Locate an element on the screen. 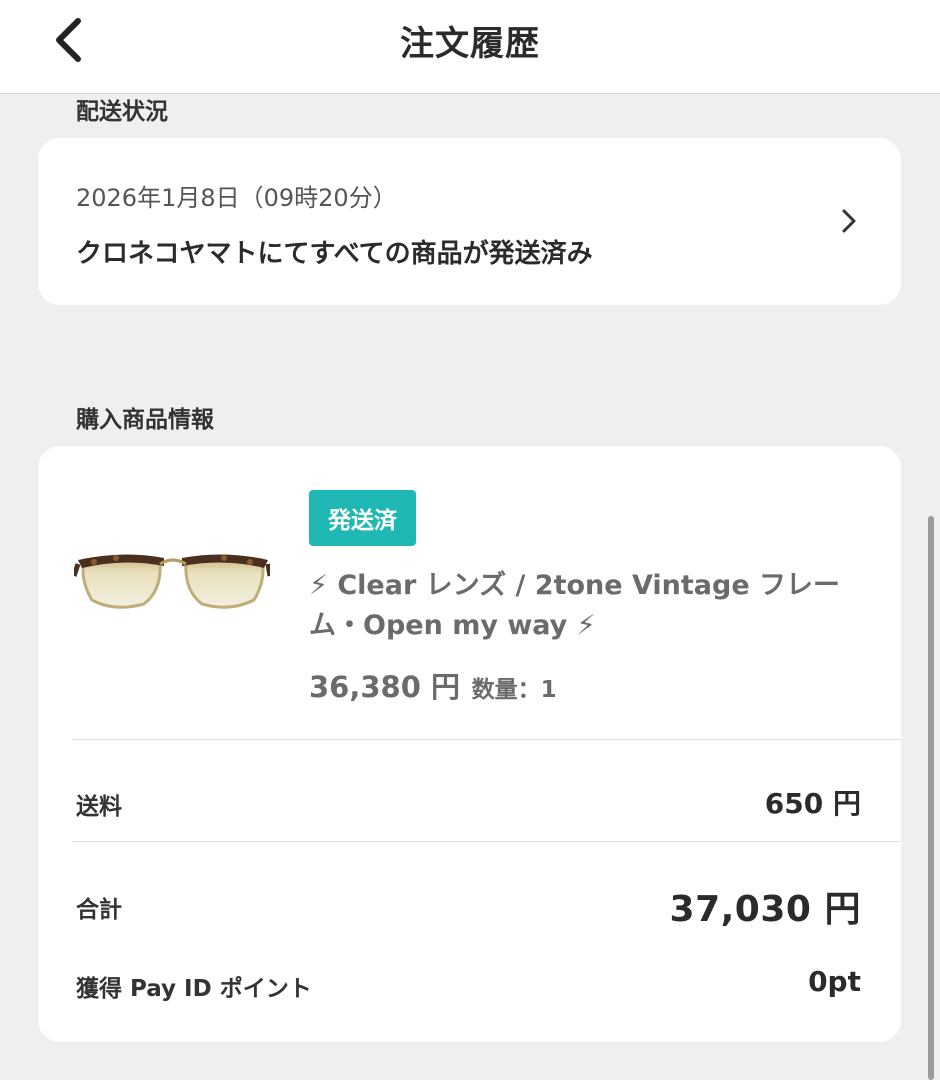 This screenshot has height=1080, width=940. shipping-date: 2026年1月8日（09時20分） is located at coordinates (236, 198).